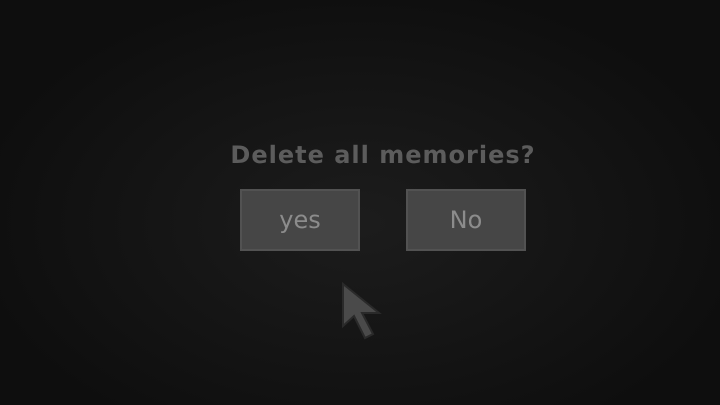 The image size is (720, 405). What do you see at coordinates (466, 220) in the screenshot?
I see `dialog-button: No` at bounding box center [466, 220].